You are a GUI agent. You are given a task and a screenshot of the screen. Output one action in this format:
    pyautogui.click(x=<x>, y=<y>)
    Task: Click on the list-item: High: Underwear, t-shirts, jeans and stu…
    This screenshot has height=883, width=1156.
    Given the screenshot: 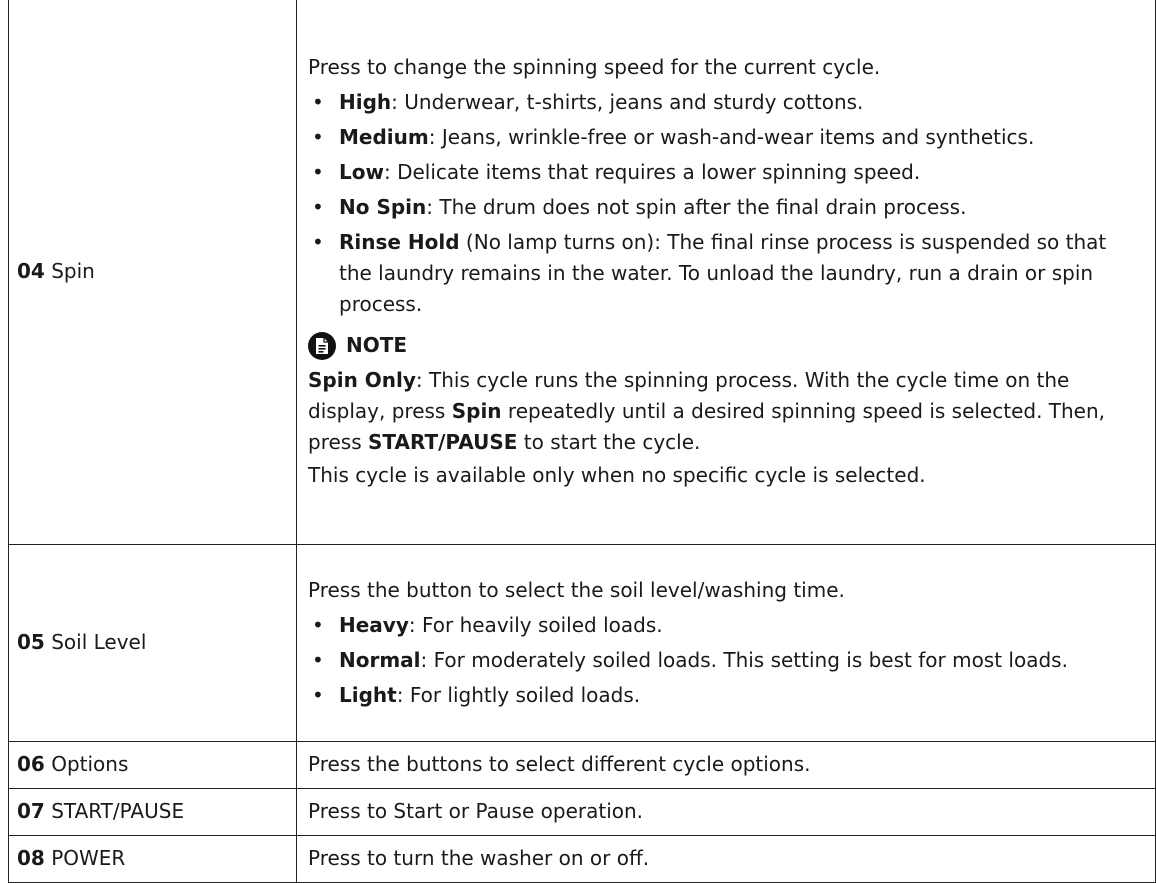 What is the action you would take?
    pyautogui.click(x=726, y=102)
    